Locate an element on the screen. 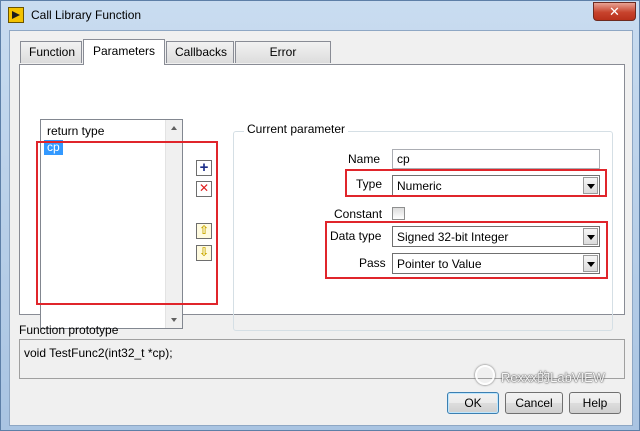 This screenshot has width=640, height=431. scroll-down-arrow-icon is located at coordinates (174, 320).